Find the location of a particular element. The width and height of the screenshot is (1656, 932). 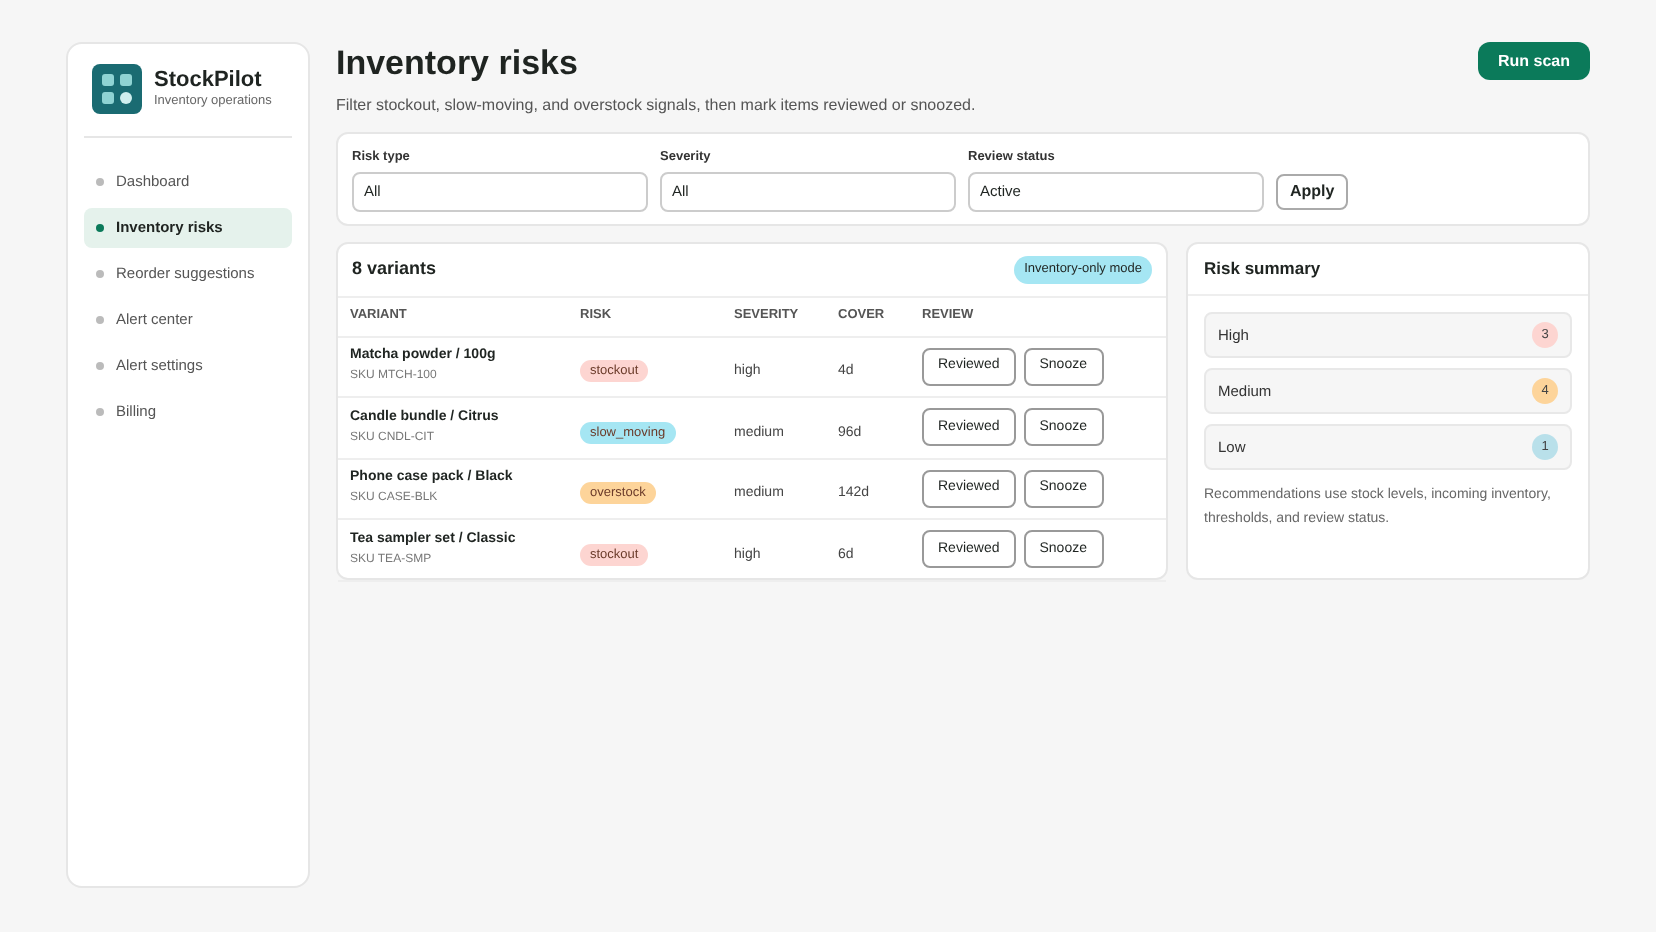

table-title: 8 variants is located at coordinates (394, 269).